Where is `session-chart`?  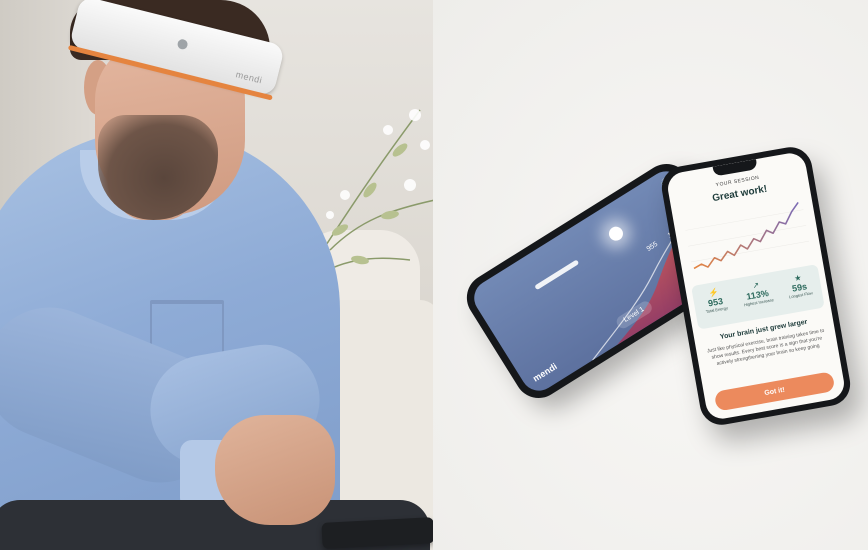
session-chart is located at coordinates (747, 235).